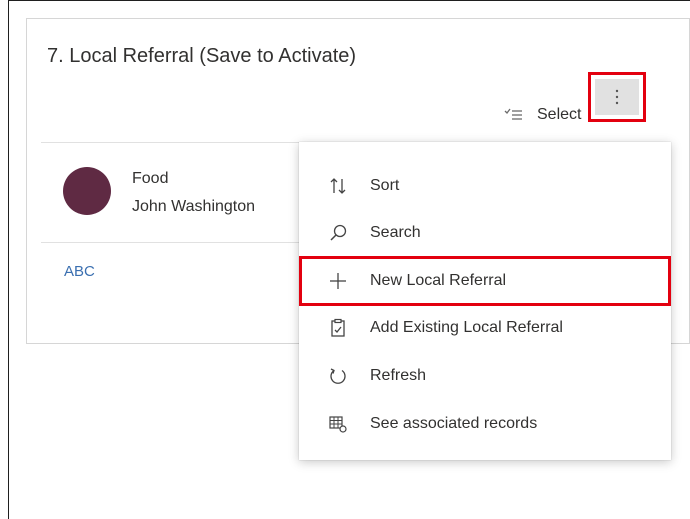  Describe the element at coordinates (338, 186) in the screenshot. I see `sort-icon` at that location.